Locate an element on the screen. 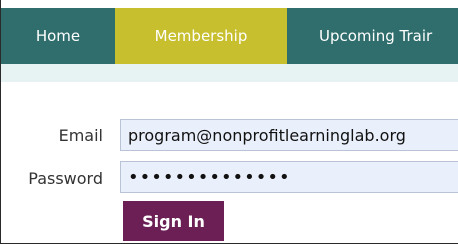 This screenshot has height=244, width=458. sign-in-button: Sign In is located at coordinates (173, 221).